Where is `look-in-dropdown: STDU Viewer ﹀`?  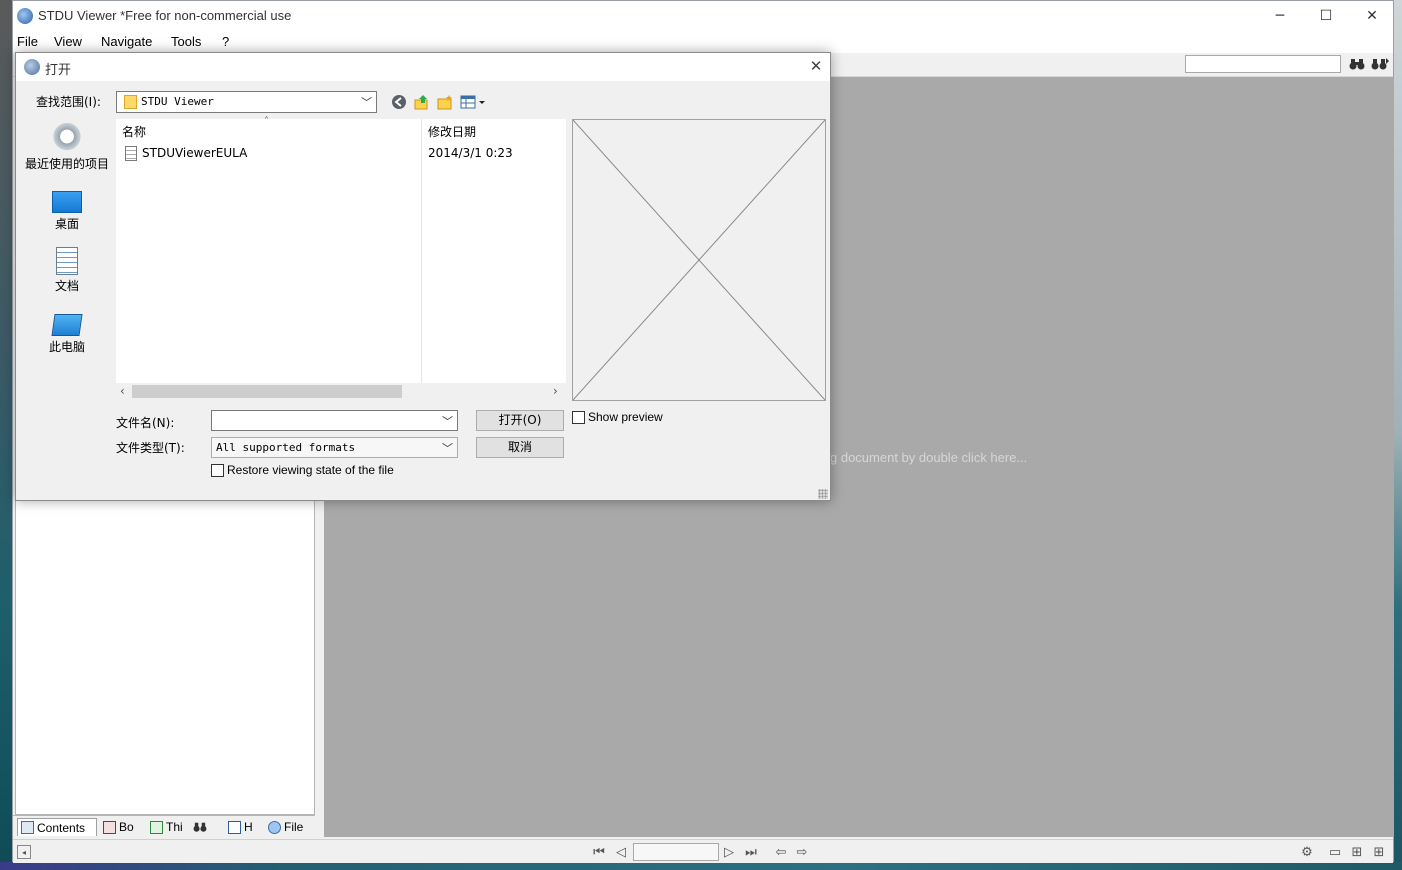 look-in-dropdown: STDU Viewer ﹀ is located at coordinates (246, 102).